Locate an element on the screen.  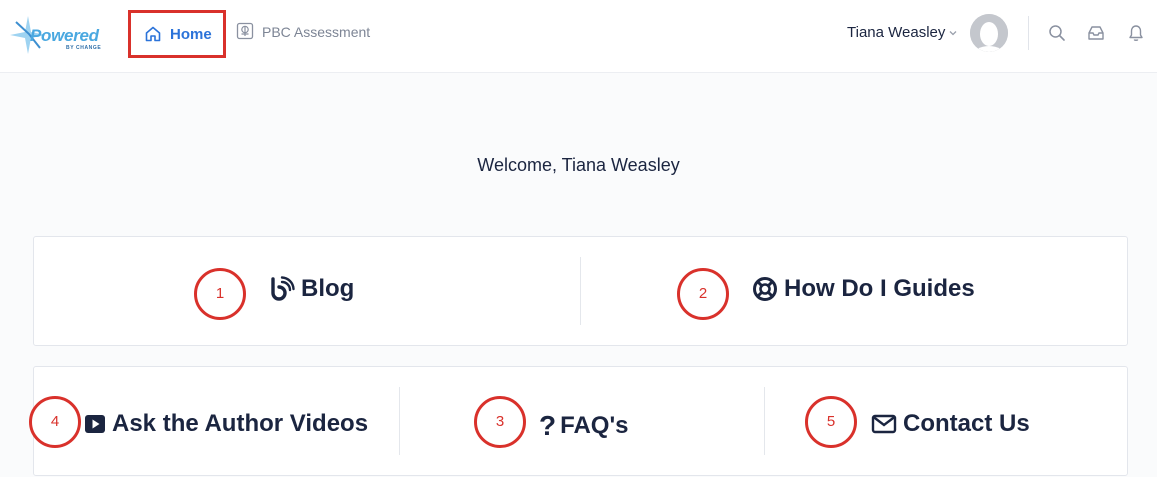
annotation-marker-3: 3 is located at coordinates (500, 422).